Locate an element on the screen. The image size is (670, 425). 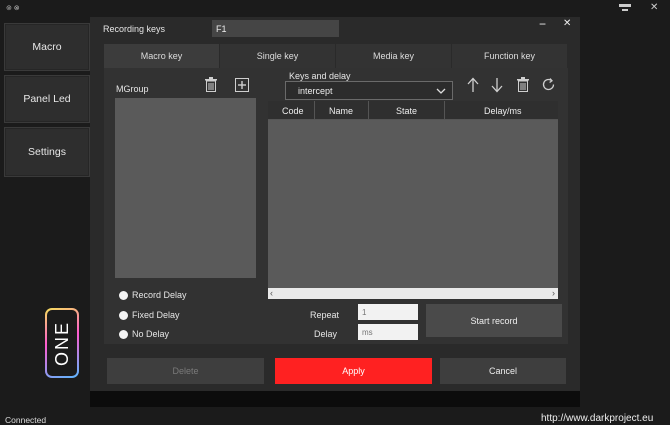
keys-delay-select: intercept is located at coordinates (369, 90).